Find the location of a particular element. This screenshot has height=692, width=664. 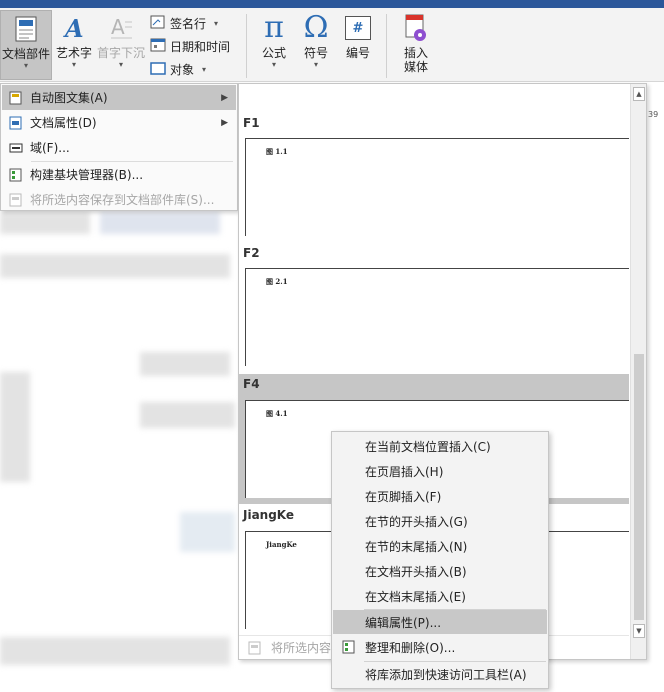

ctx-item-label: 在节的开头插入(G) is located at coordinates (416, 521).